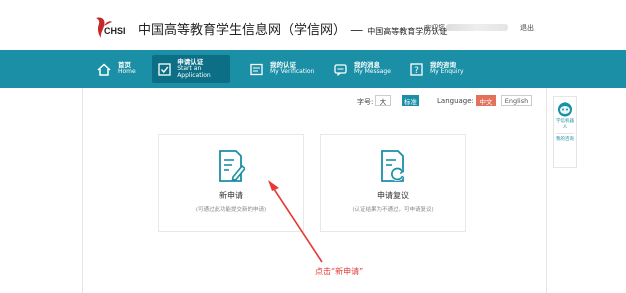 The height and width of the screenshot is (293, 626). I want to click on language-label: Language:, so click(455, 101).